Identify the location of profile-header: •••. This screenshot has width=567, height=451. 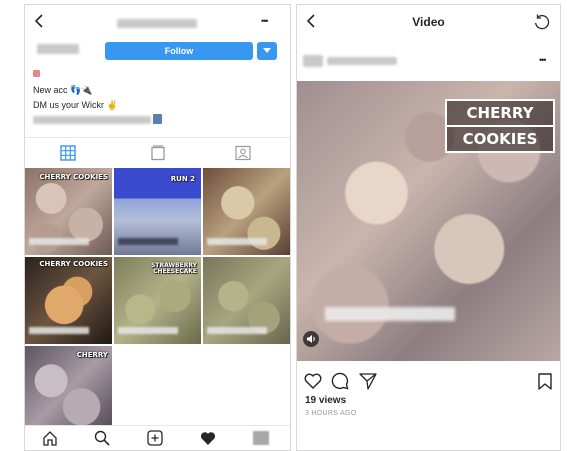
(157, 23).